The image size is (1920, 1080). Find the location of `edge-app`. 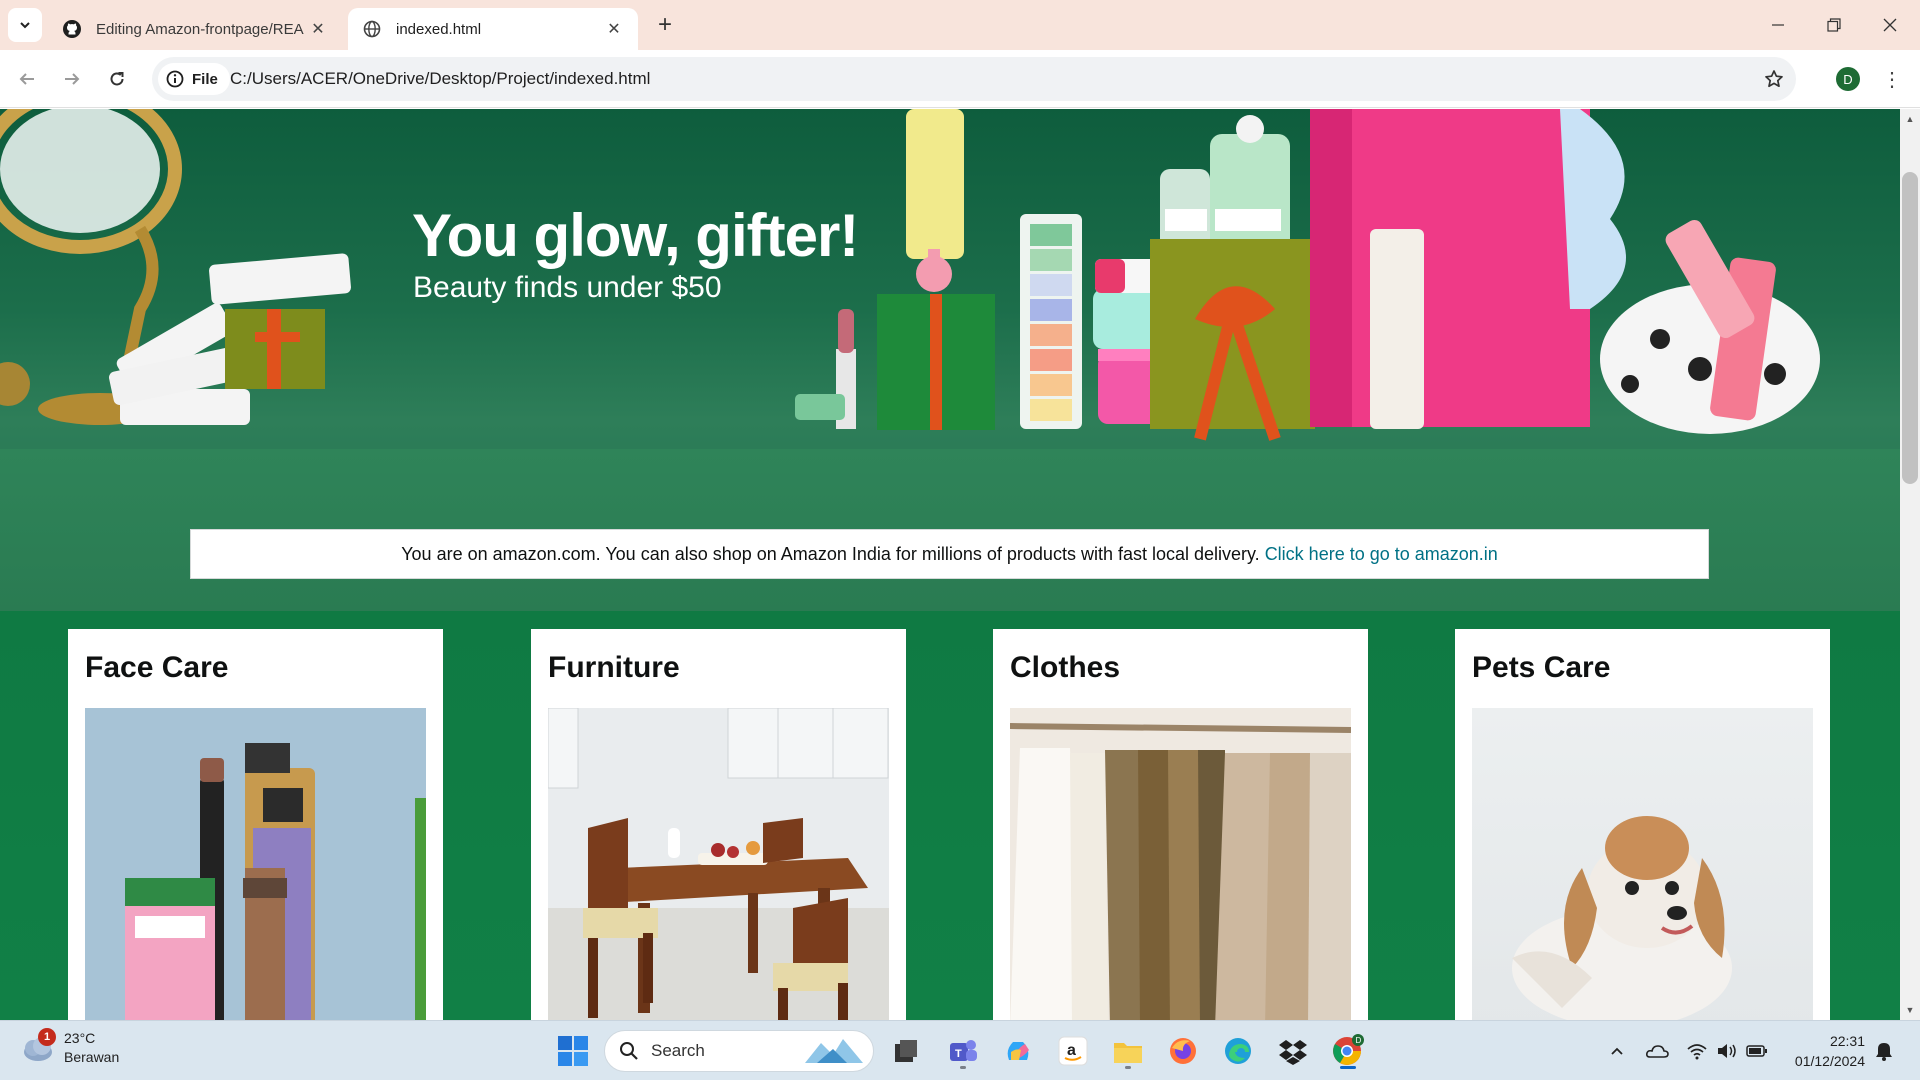

edge-app is located at coordinates (1238, 1051).